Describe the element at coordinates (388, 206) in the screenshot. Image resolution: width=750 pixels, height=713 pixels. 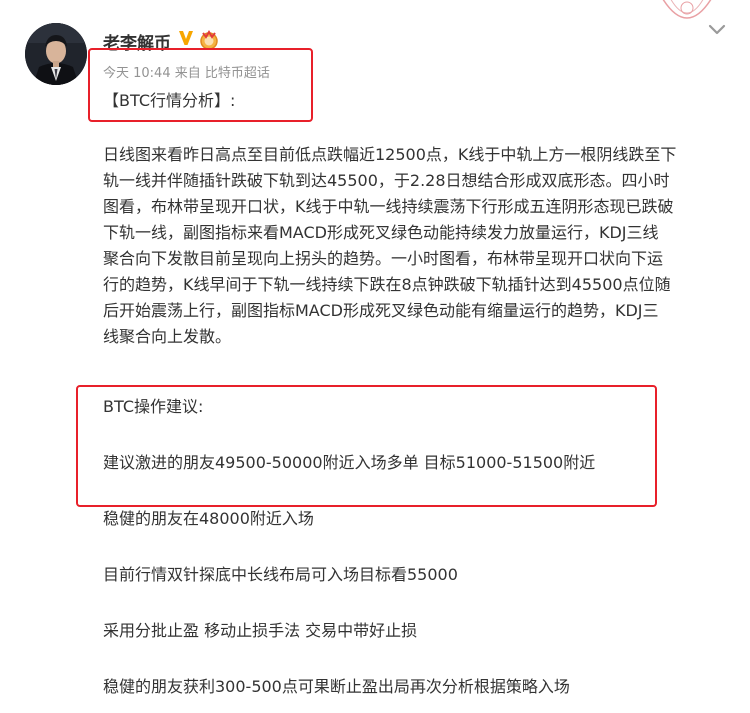
I see `analysis-line: 图看，布林带呈现开口状，K线于中轨一线持续震荡下行形成五连阴形态现已跌破` at that location.